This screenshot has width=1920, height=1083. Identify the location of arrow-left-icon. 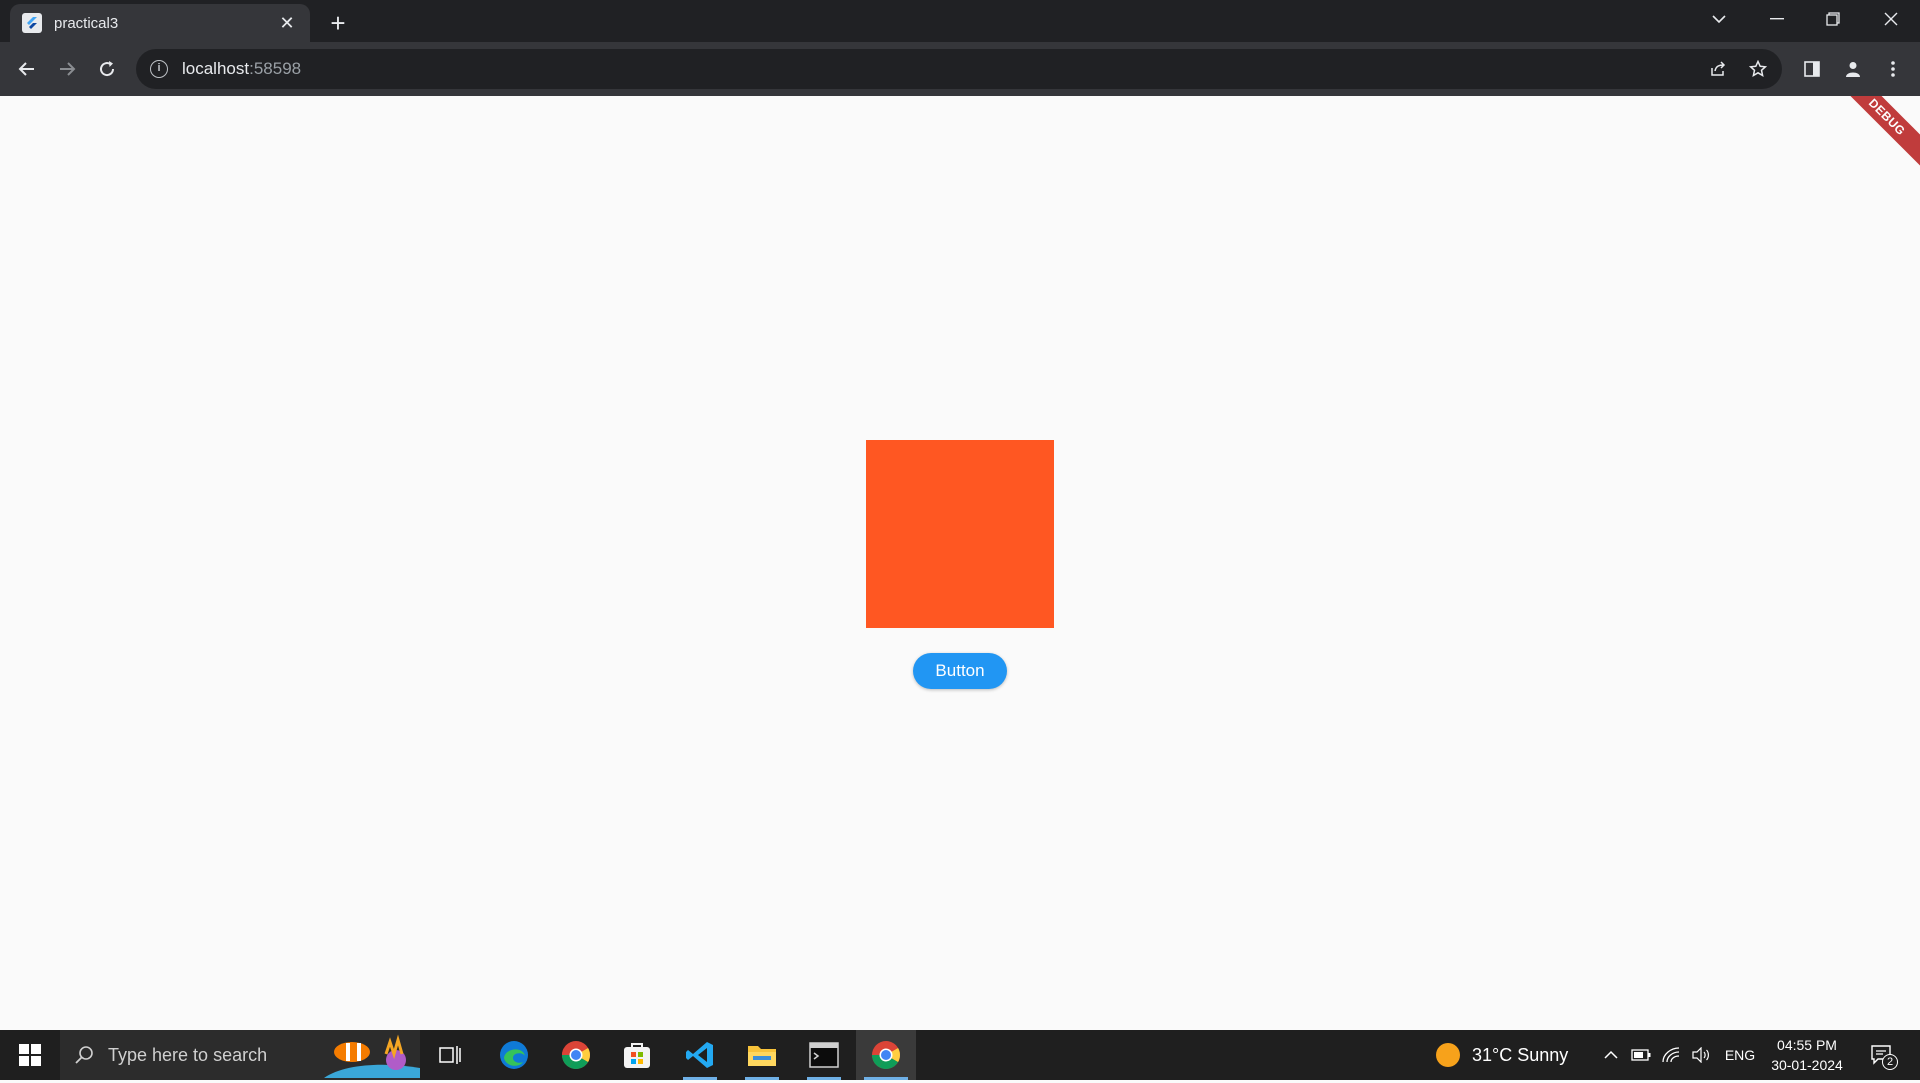
(26, 69).